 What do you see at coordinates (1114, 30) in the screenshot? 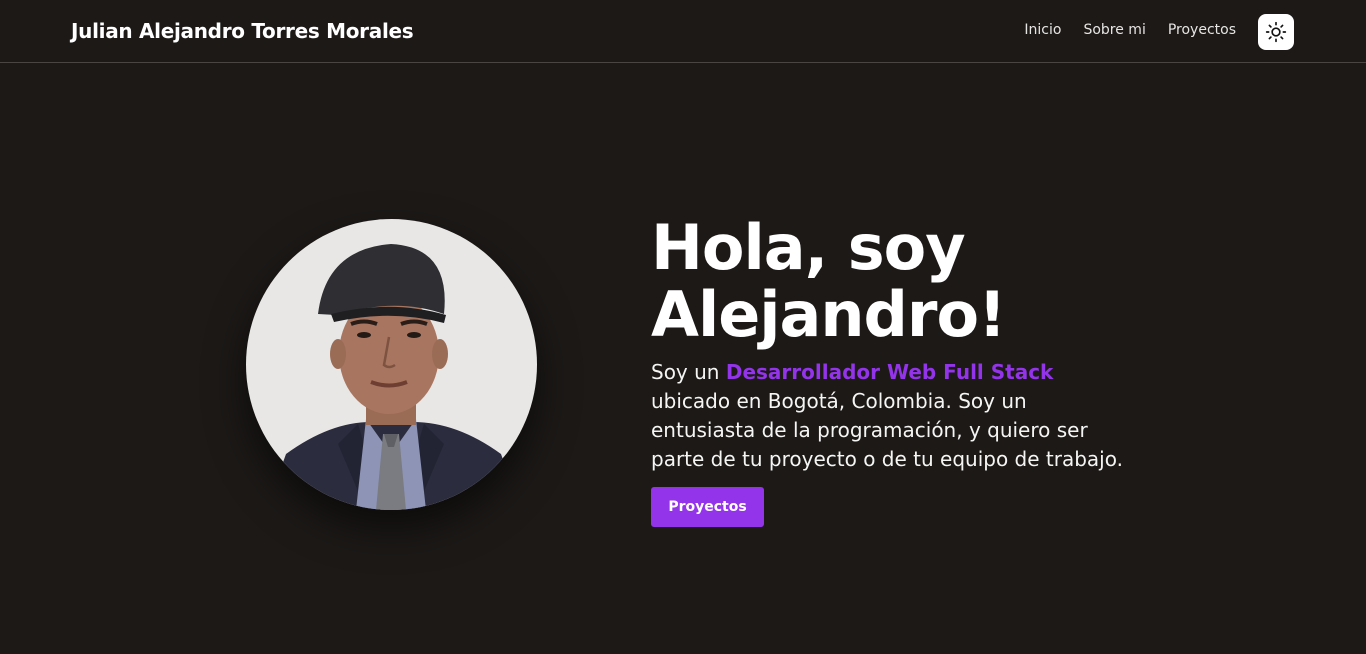
I see `nav-link-sobre-mi: Sobre mi` at bounding box center [1114, 30].